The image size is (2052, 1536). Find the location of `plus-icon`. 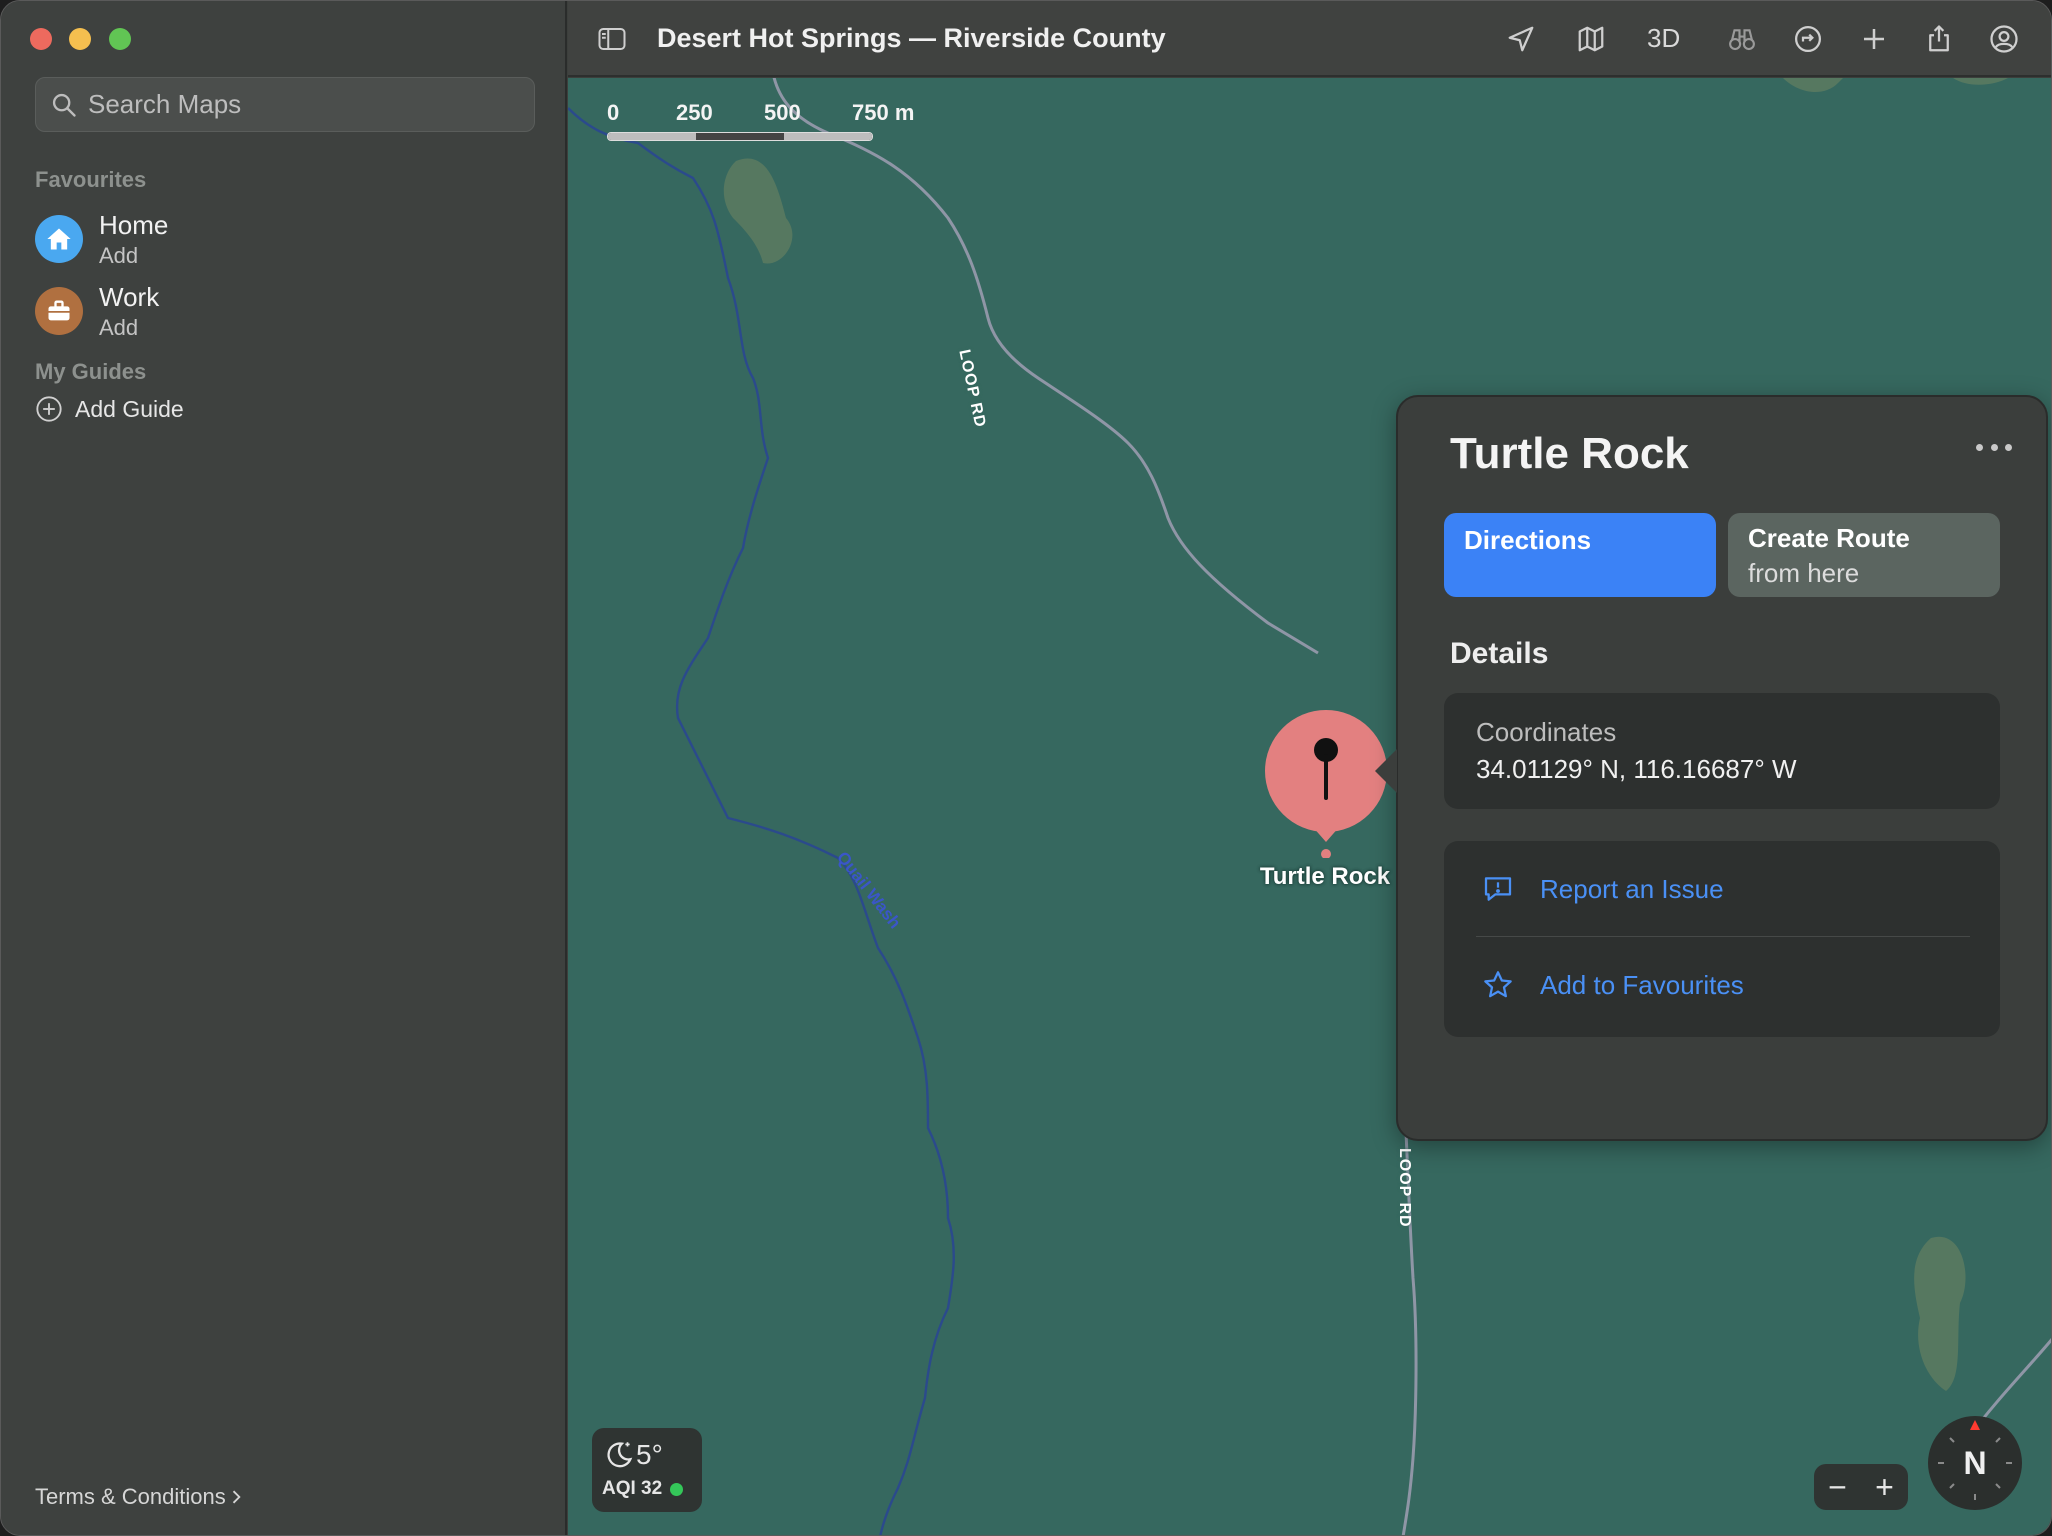

plus-icon is located at coordinates (1874, 39).